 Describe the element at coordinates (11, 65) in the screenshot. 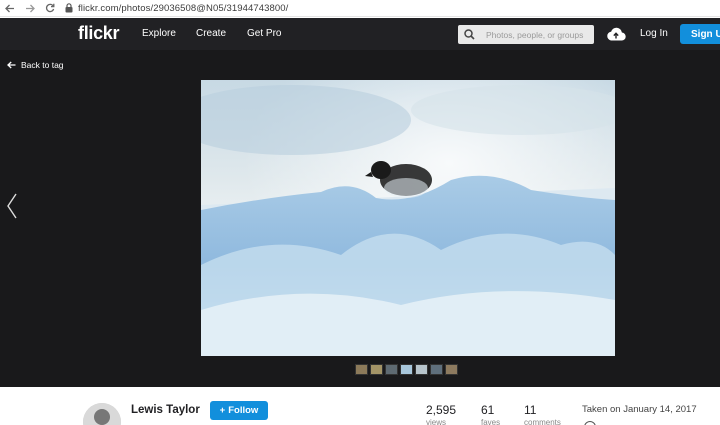

I see `back-arrow-small-icon` at that location.